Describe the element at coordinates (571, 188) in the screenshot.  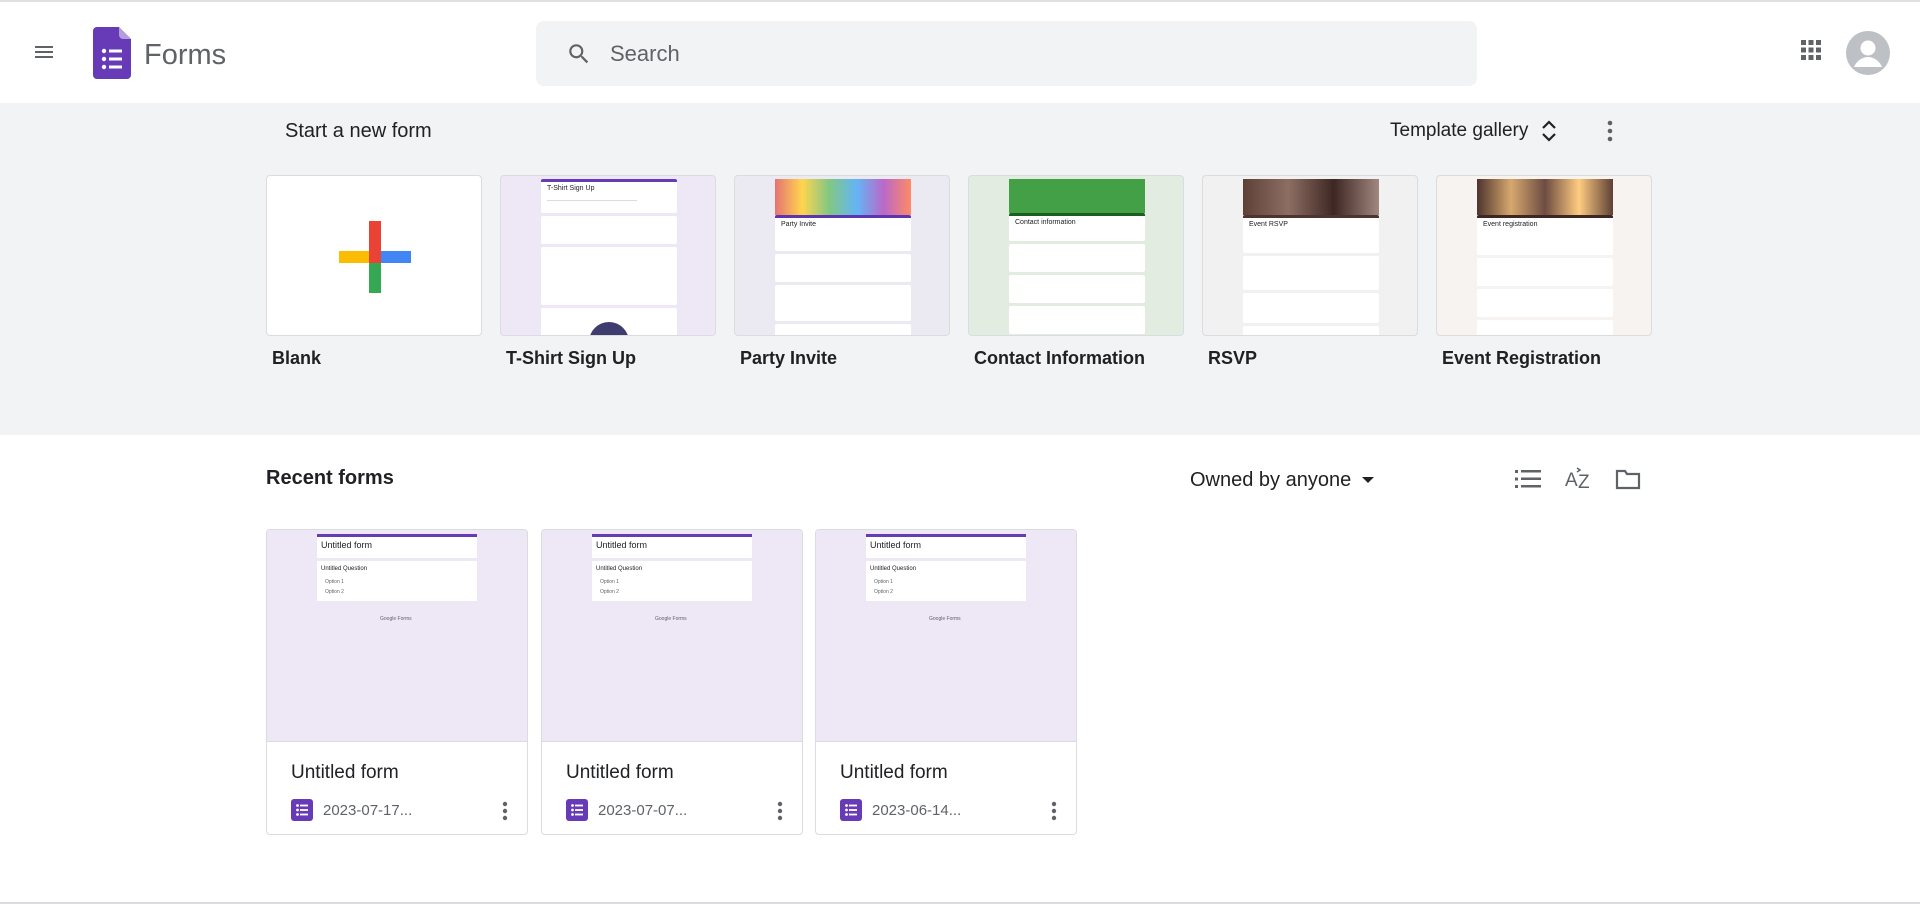
I see `preview-title: T-Shirt Sign Up` at that location.